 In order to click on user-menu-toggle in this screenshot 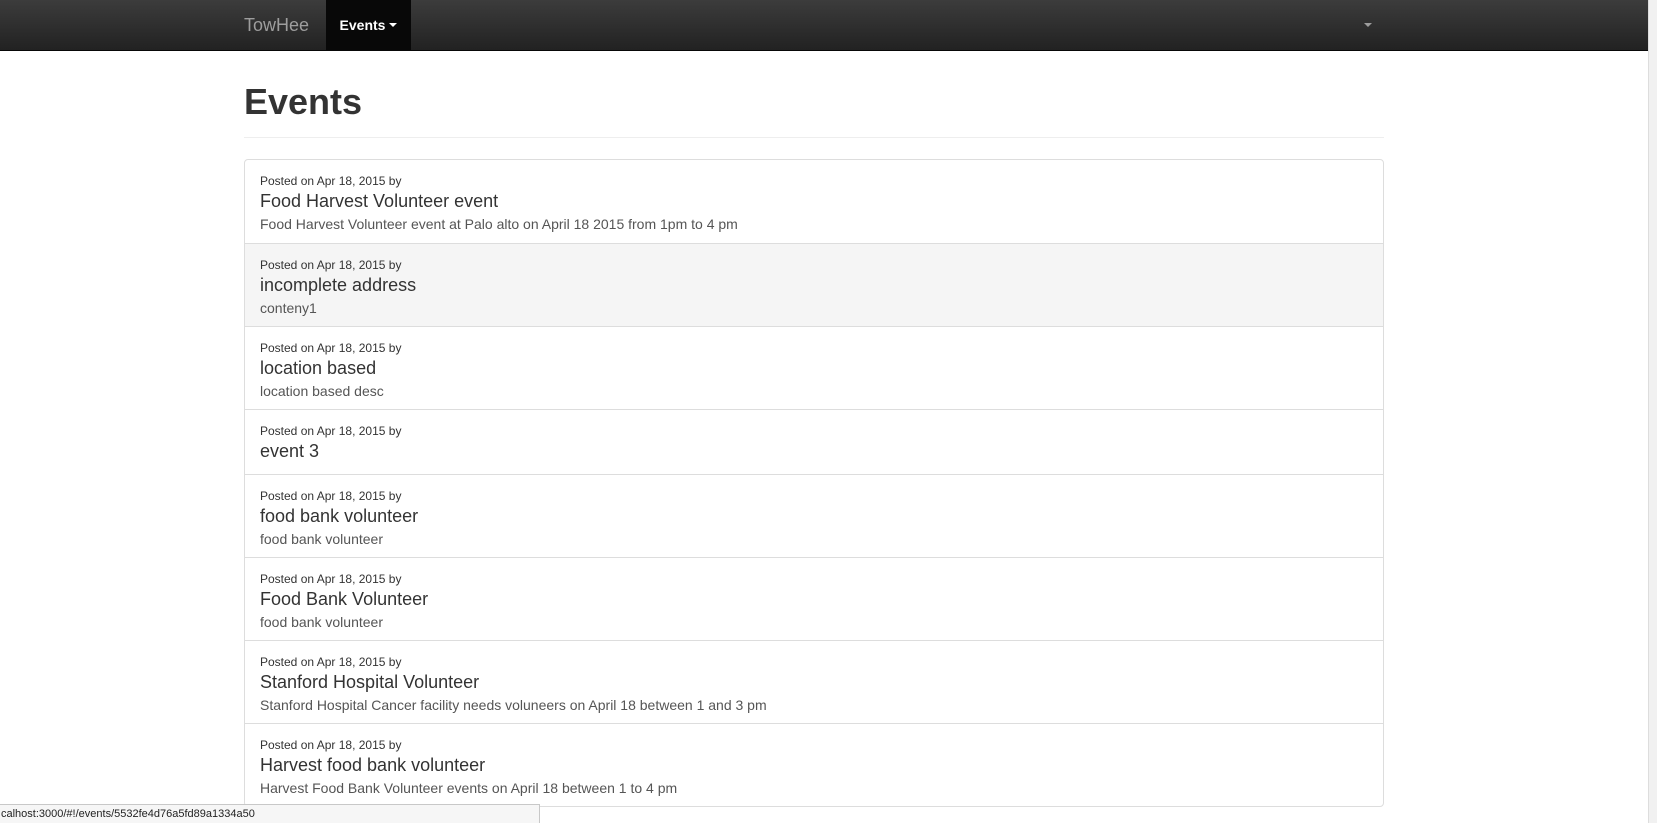, I will do `click(1366, 25)`.